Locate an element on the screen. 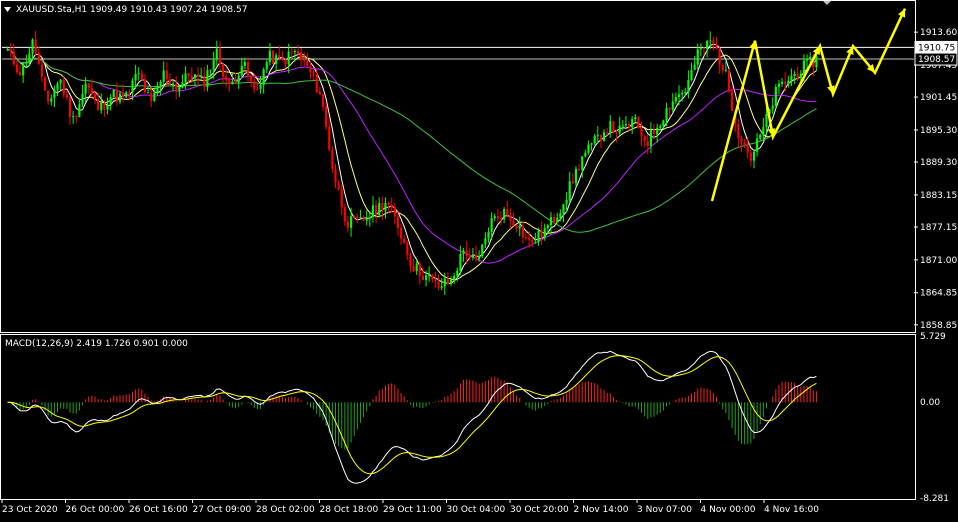 This screenshot has width=958, height=522. horizontal-levels is located at coordinates (458, 53).